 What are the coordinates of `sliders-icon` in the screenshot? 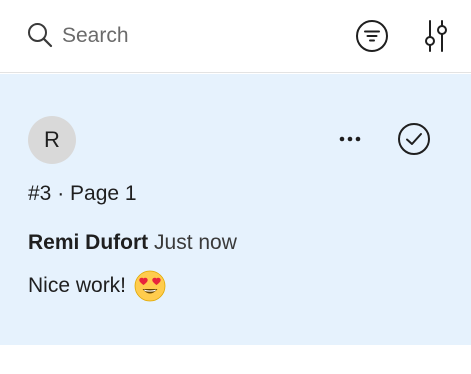 It's located at (436, 36).